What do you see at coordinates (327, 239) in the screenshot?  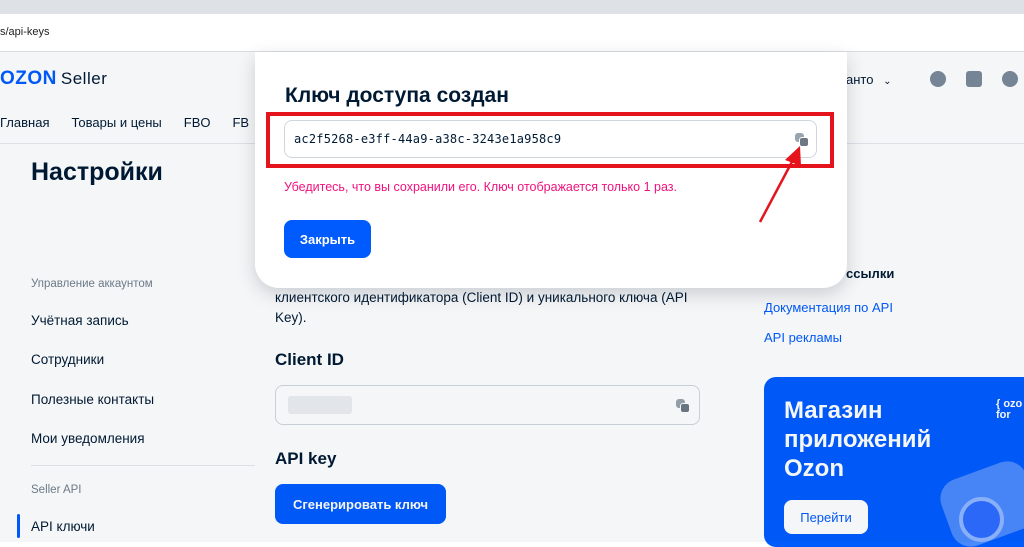 I see `close-button: Закрыть` at bounding box center [327, 239].